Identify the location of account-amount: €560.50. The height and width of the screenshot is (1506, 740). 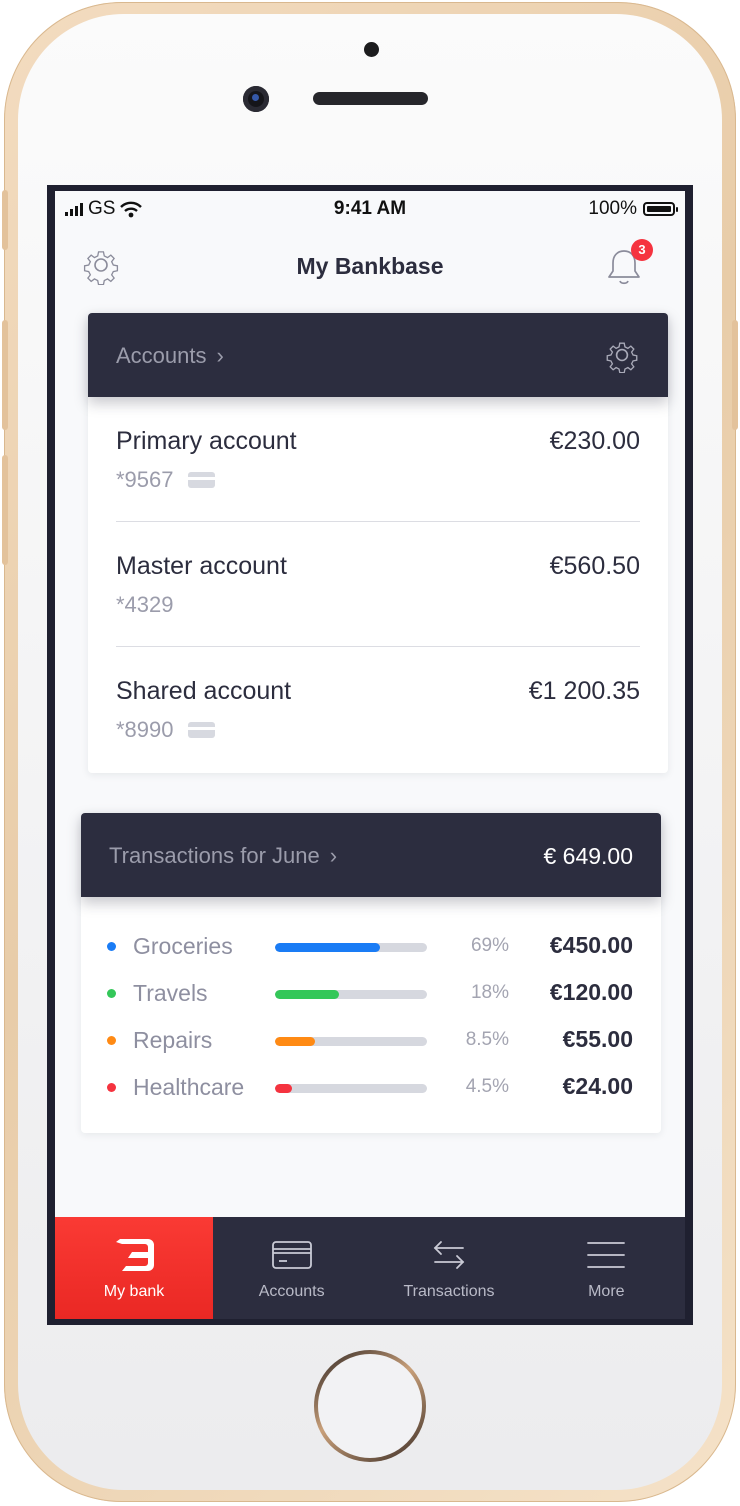
(594, 566).